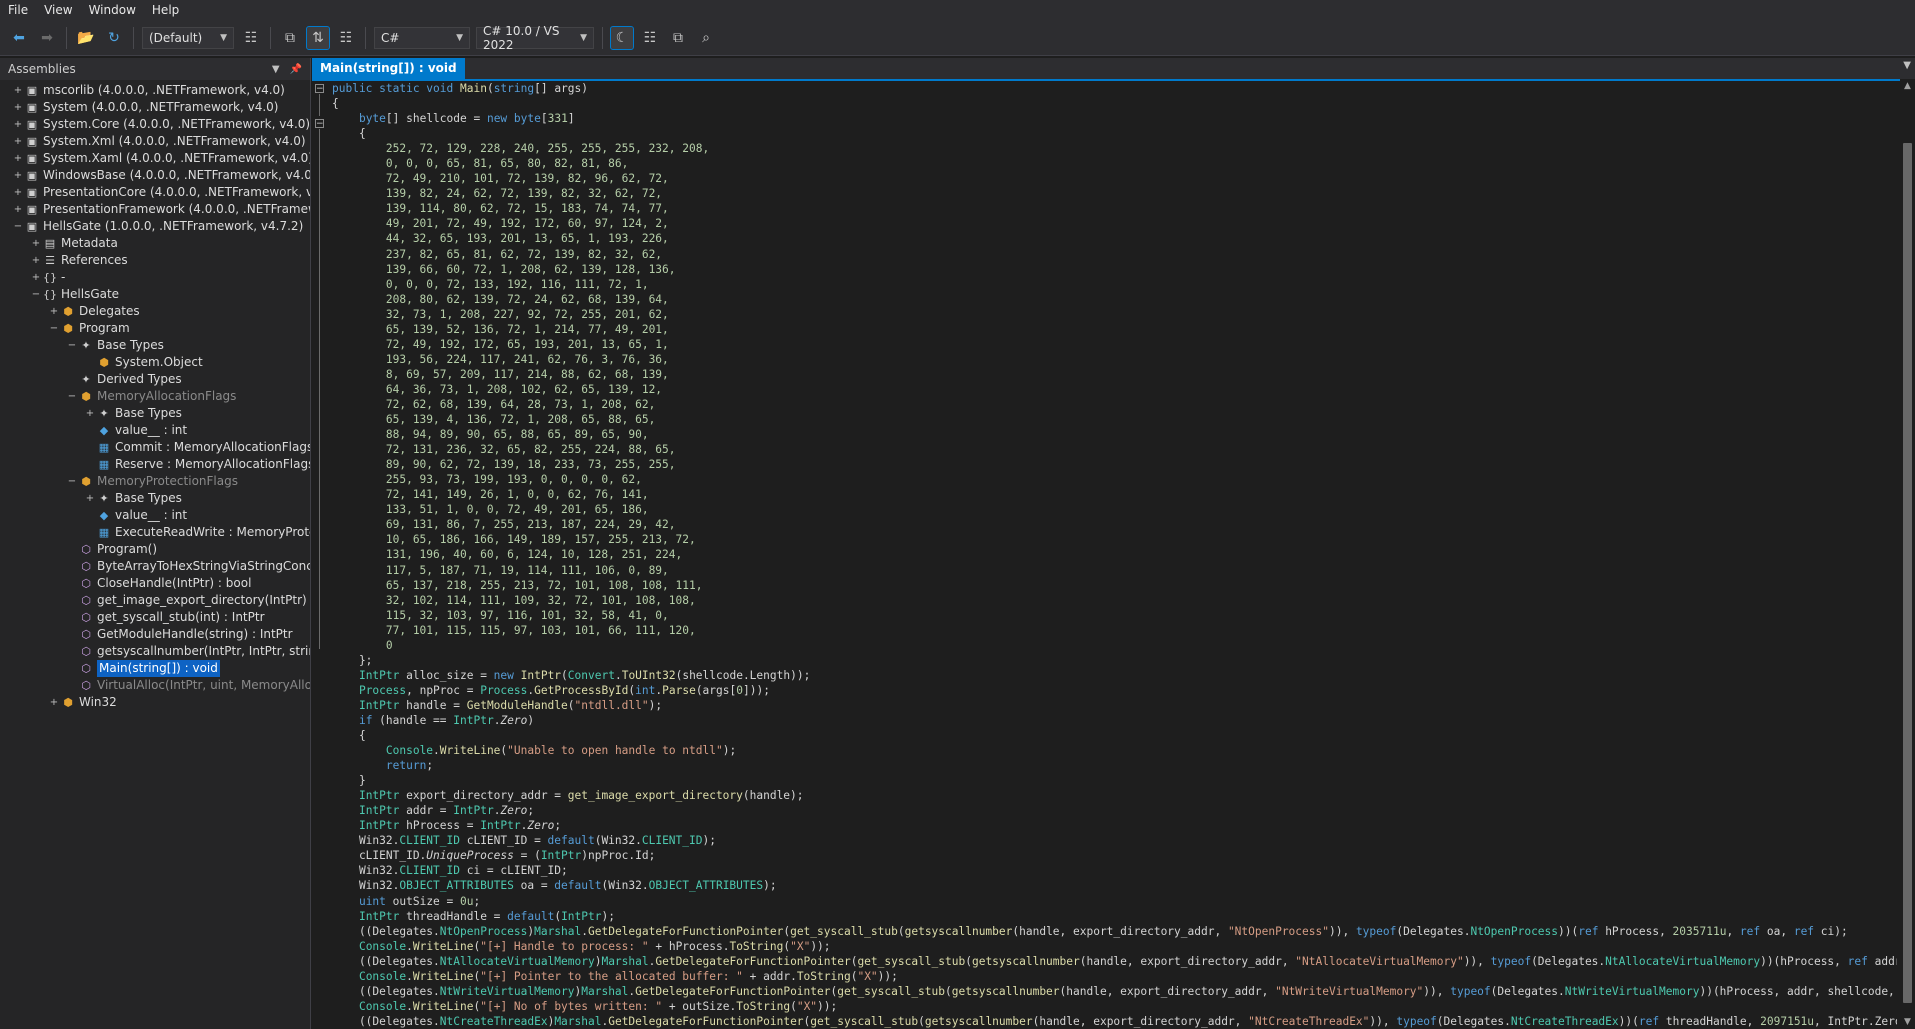 The image size is (1915, 1029). Describe the element at coordinates (155, 447) in the screenshot. I see `tree-item-commit: ▦ Commit : MemoryAllocationFlags` at that location.